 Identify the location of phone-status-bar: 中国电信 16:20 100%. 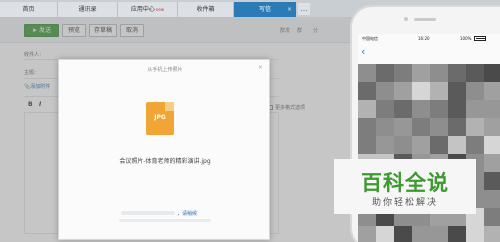
(429, 39).